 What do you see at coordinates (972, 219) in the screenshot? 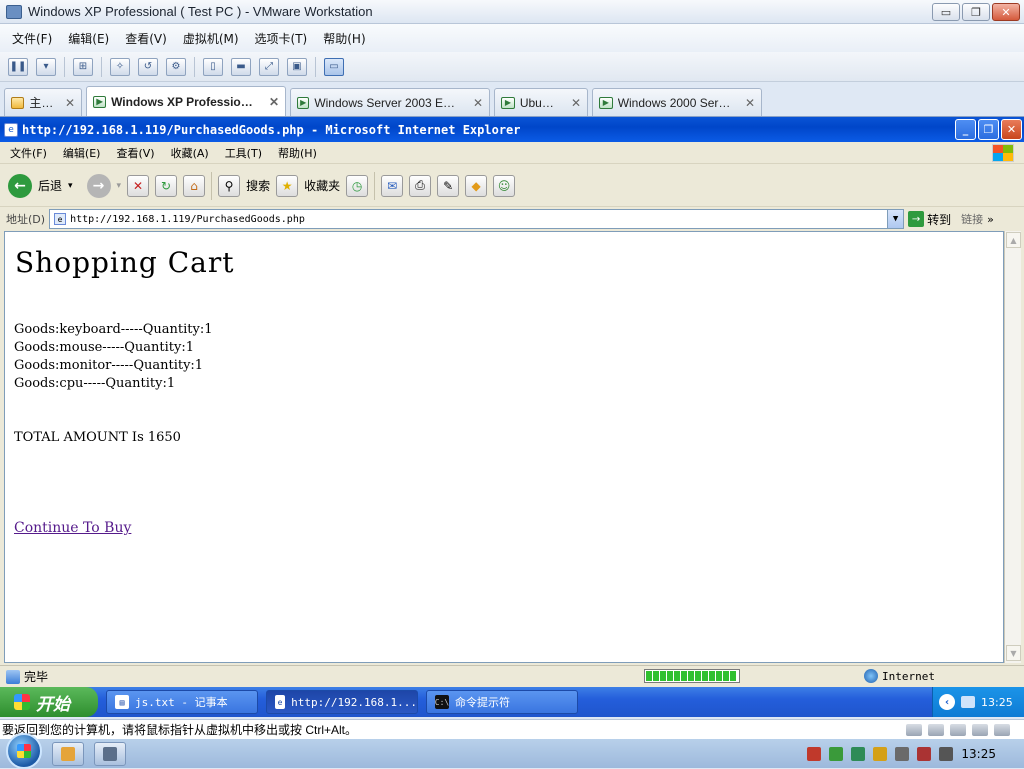
I see `links-button: 链接` at bounding box center [972, 219].